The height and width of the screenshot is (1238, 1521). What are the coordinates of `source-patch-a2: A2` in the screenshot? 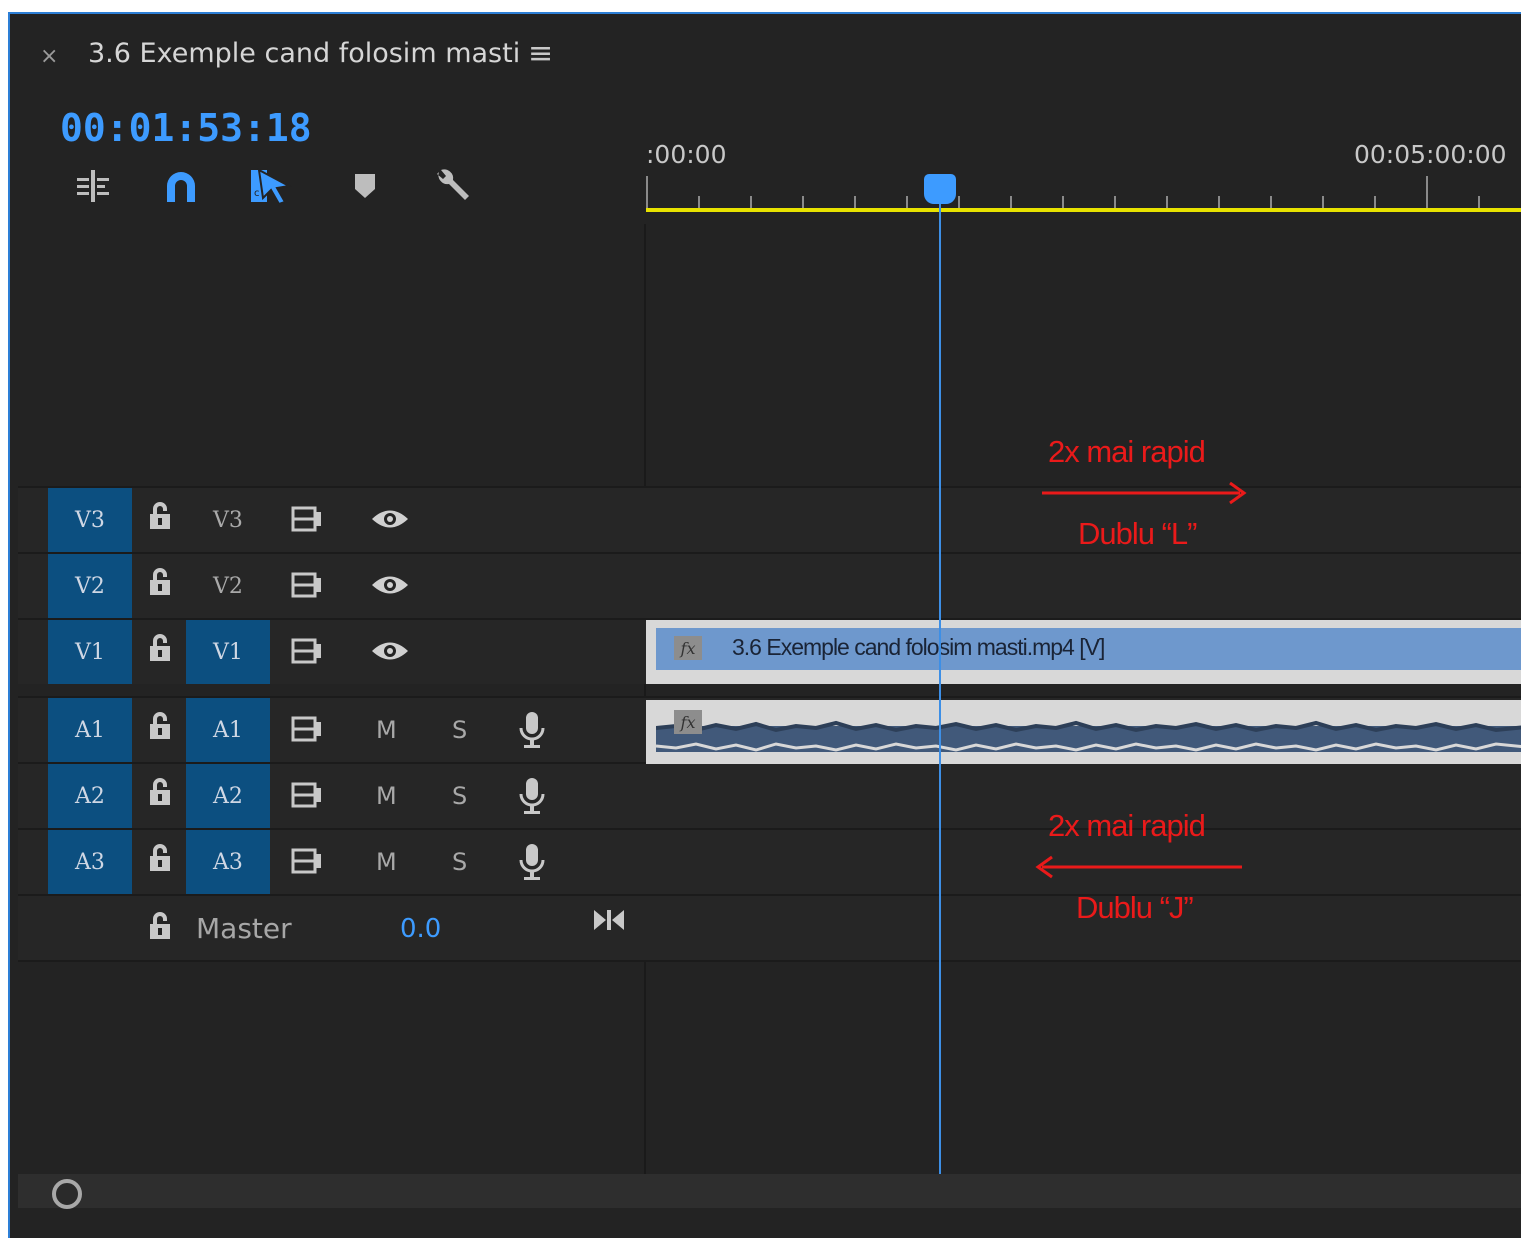 It's located at (90, 796).